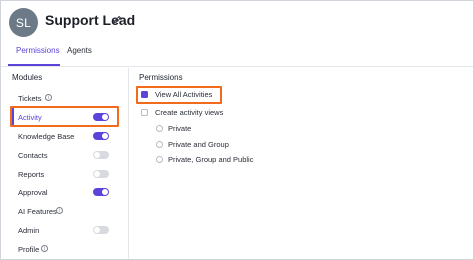 Image resolution: width=474 pixels, height=260 pixels. I want to click on create-views-label: Create activity views, so click(189, 112).